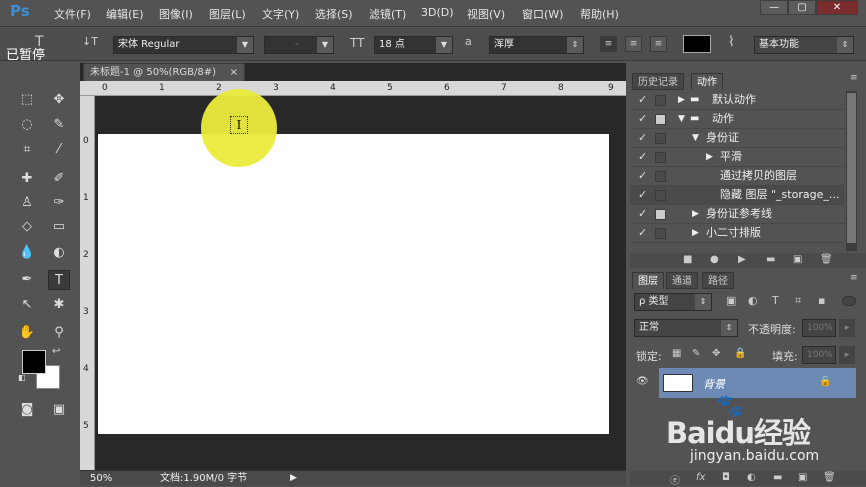 This screenshot has width=866, height=487. Describe the element at coordinates (642, 381) in the screenshot. I see `layer-visibility-icon: 👁` at that location.